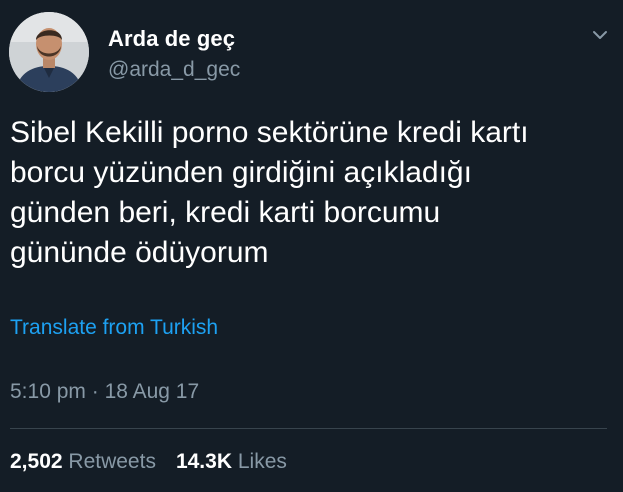 The width and height of the screenshot is (623, 492). What do you see at coordinates (225, 212) in the screenshot?
I see `tweet-text-line: günden beri, kredi karti borcumu` at bounding box center [225, 212].